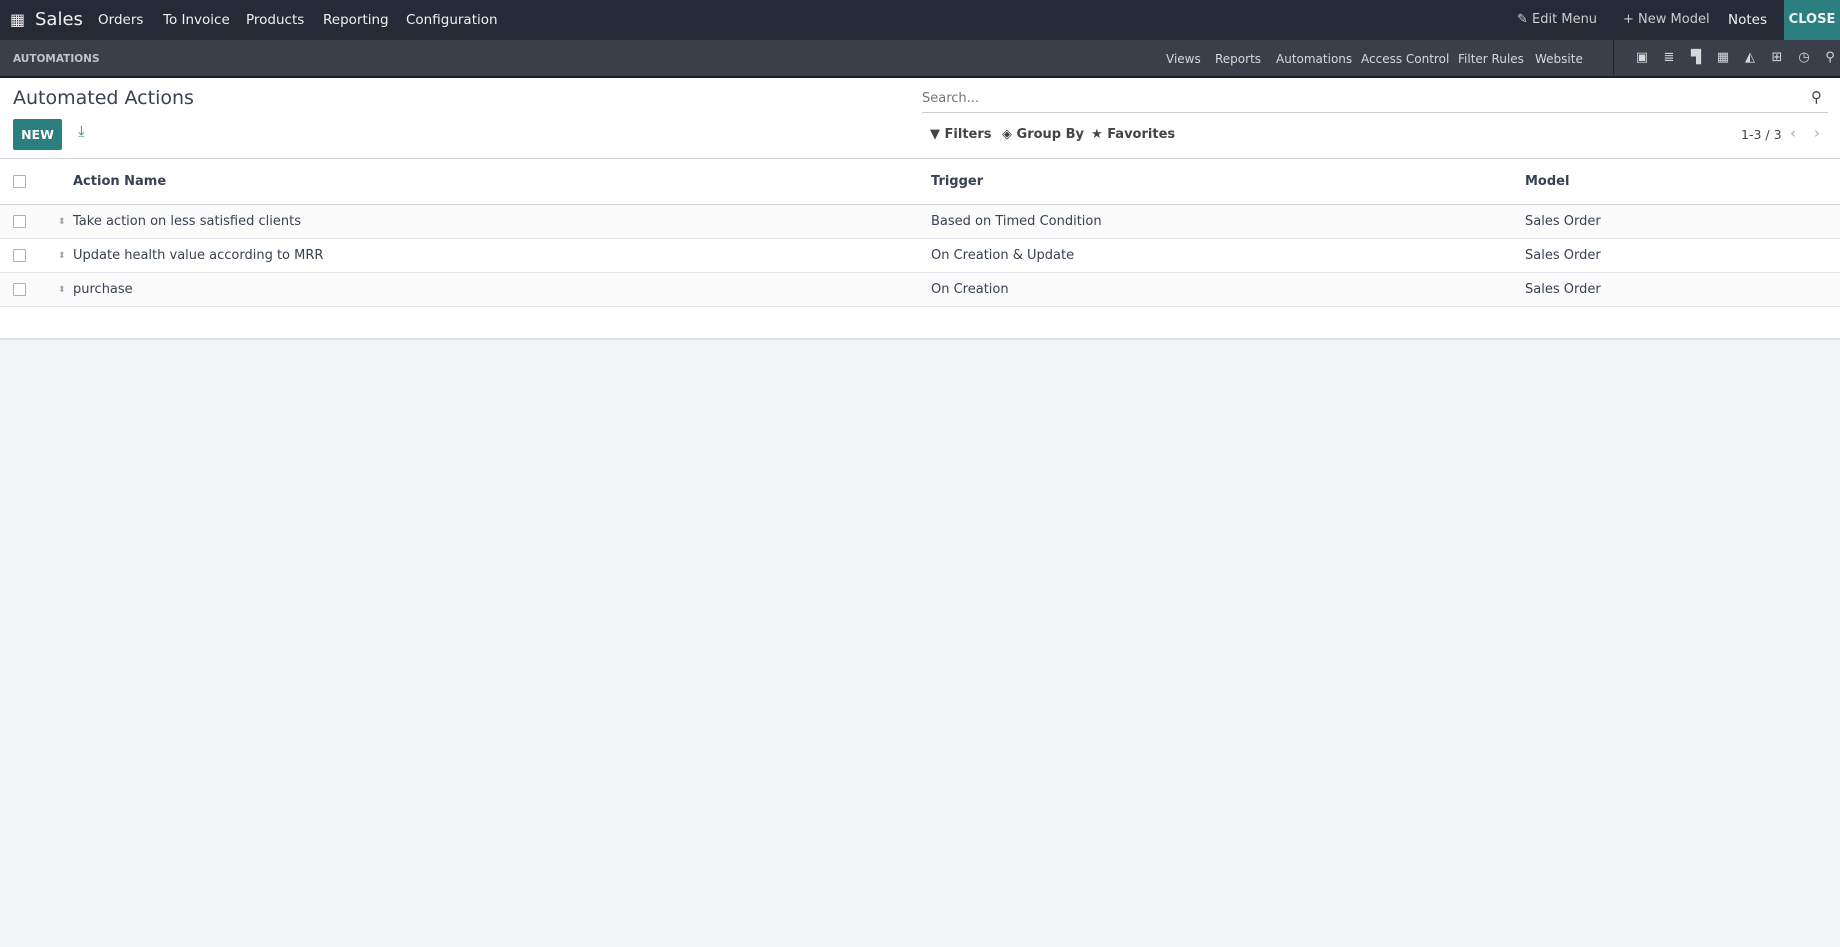  What do you see at coordinates (1723, 58) in the screenshot?
I see `calendar-view-icon: ▦` at bounding box center [1723, 58].